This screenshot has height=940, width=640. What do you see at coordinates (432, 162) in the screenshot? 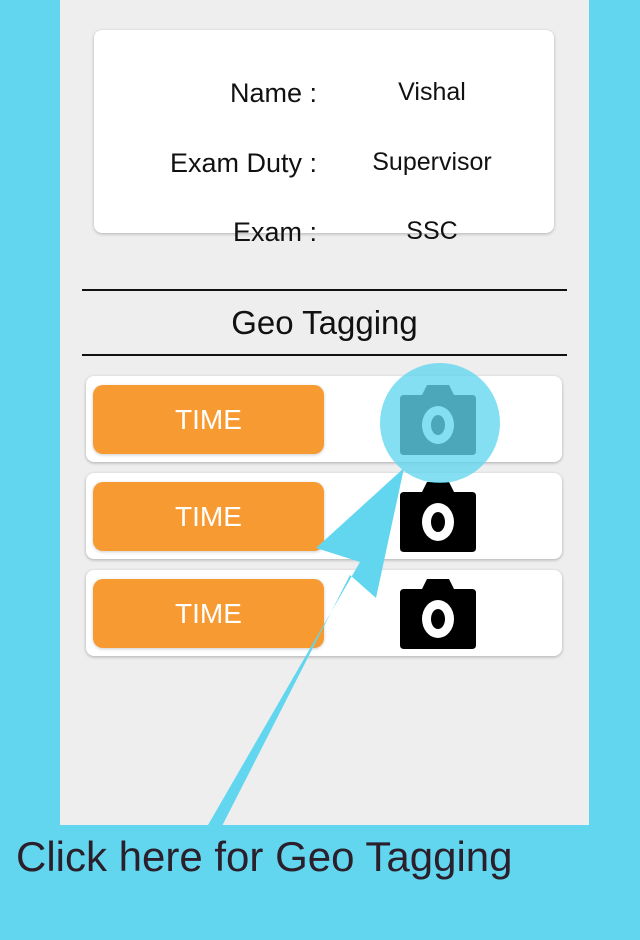
I see `exam-duty-value: Supervisor` at bounding box center [432, 162].